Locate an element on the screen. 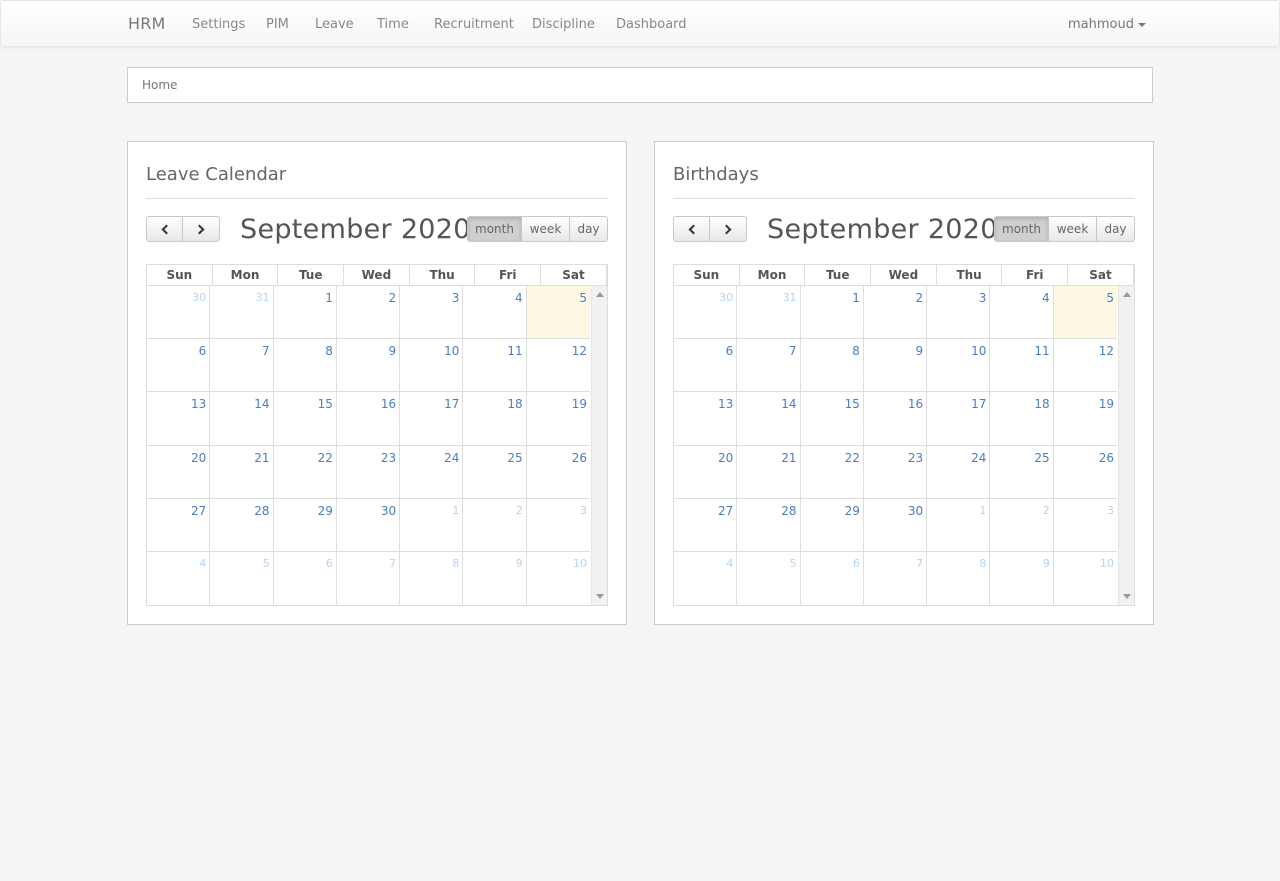 The image size is (1280, 881). leave-view-day-button: day is located at coordinates (589, 229).